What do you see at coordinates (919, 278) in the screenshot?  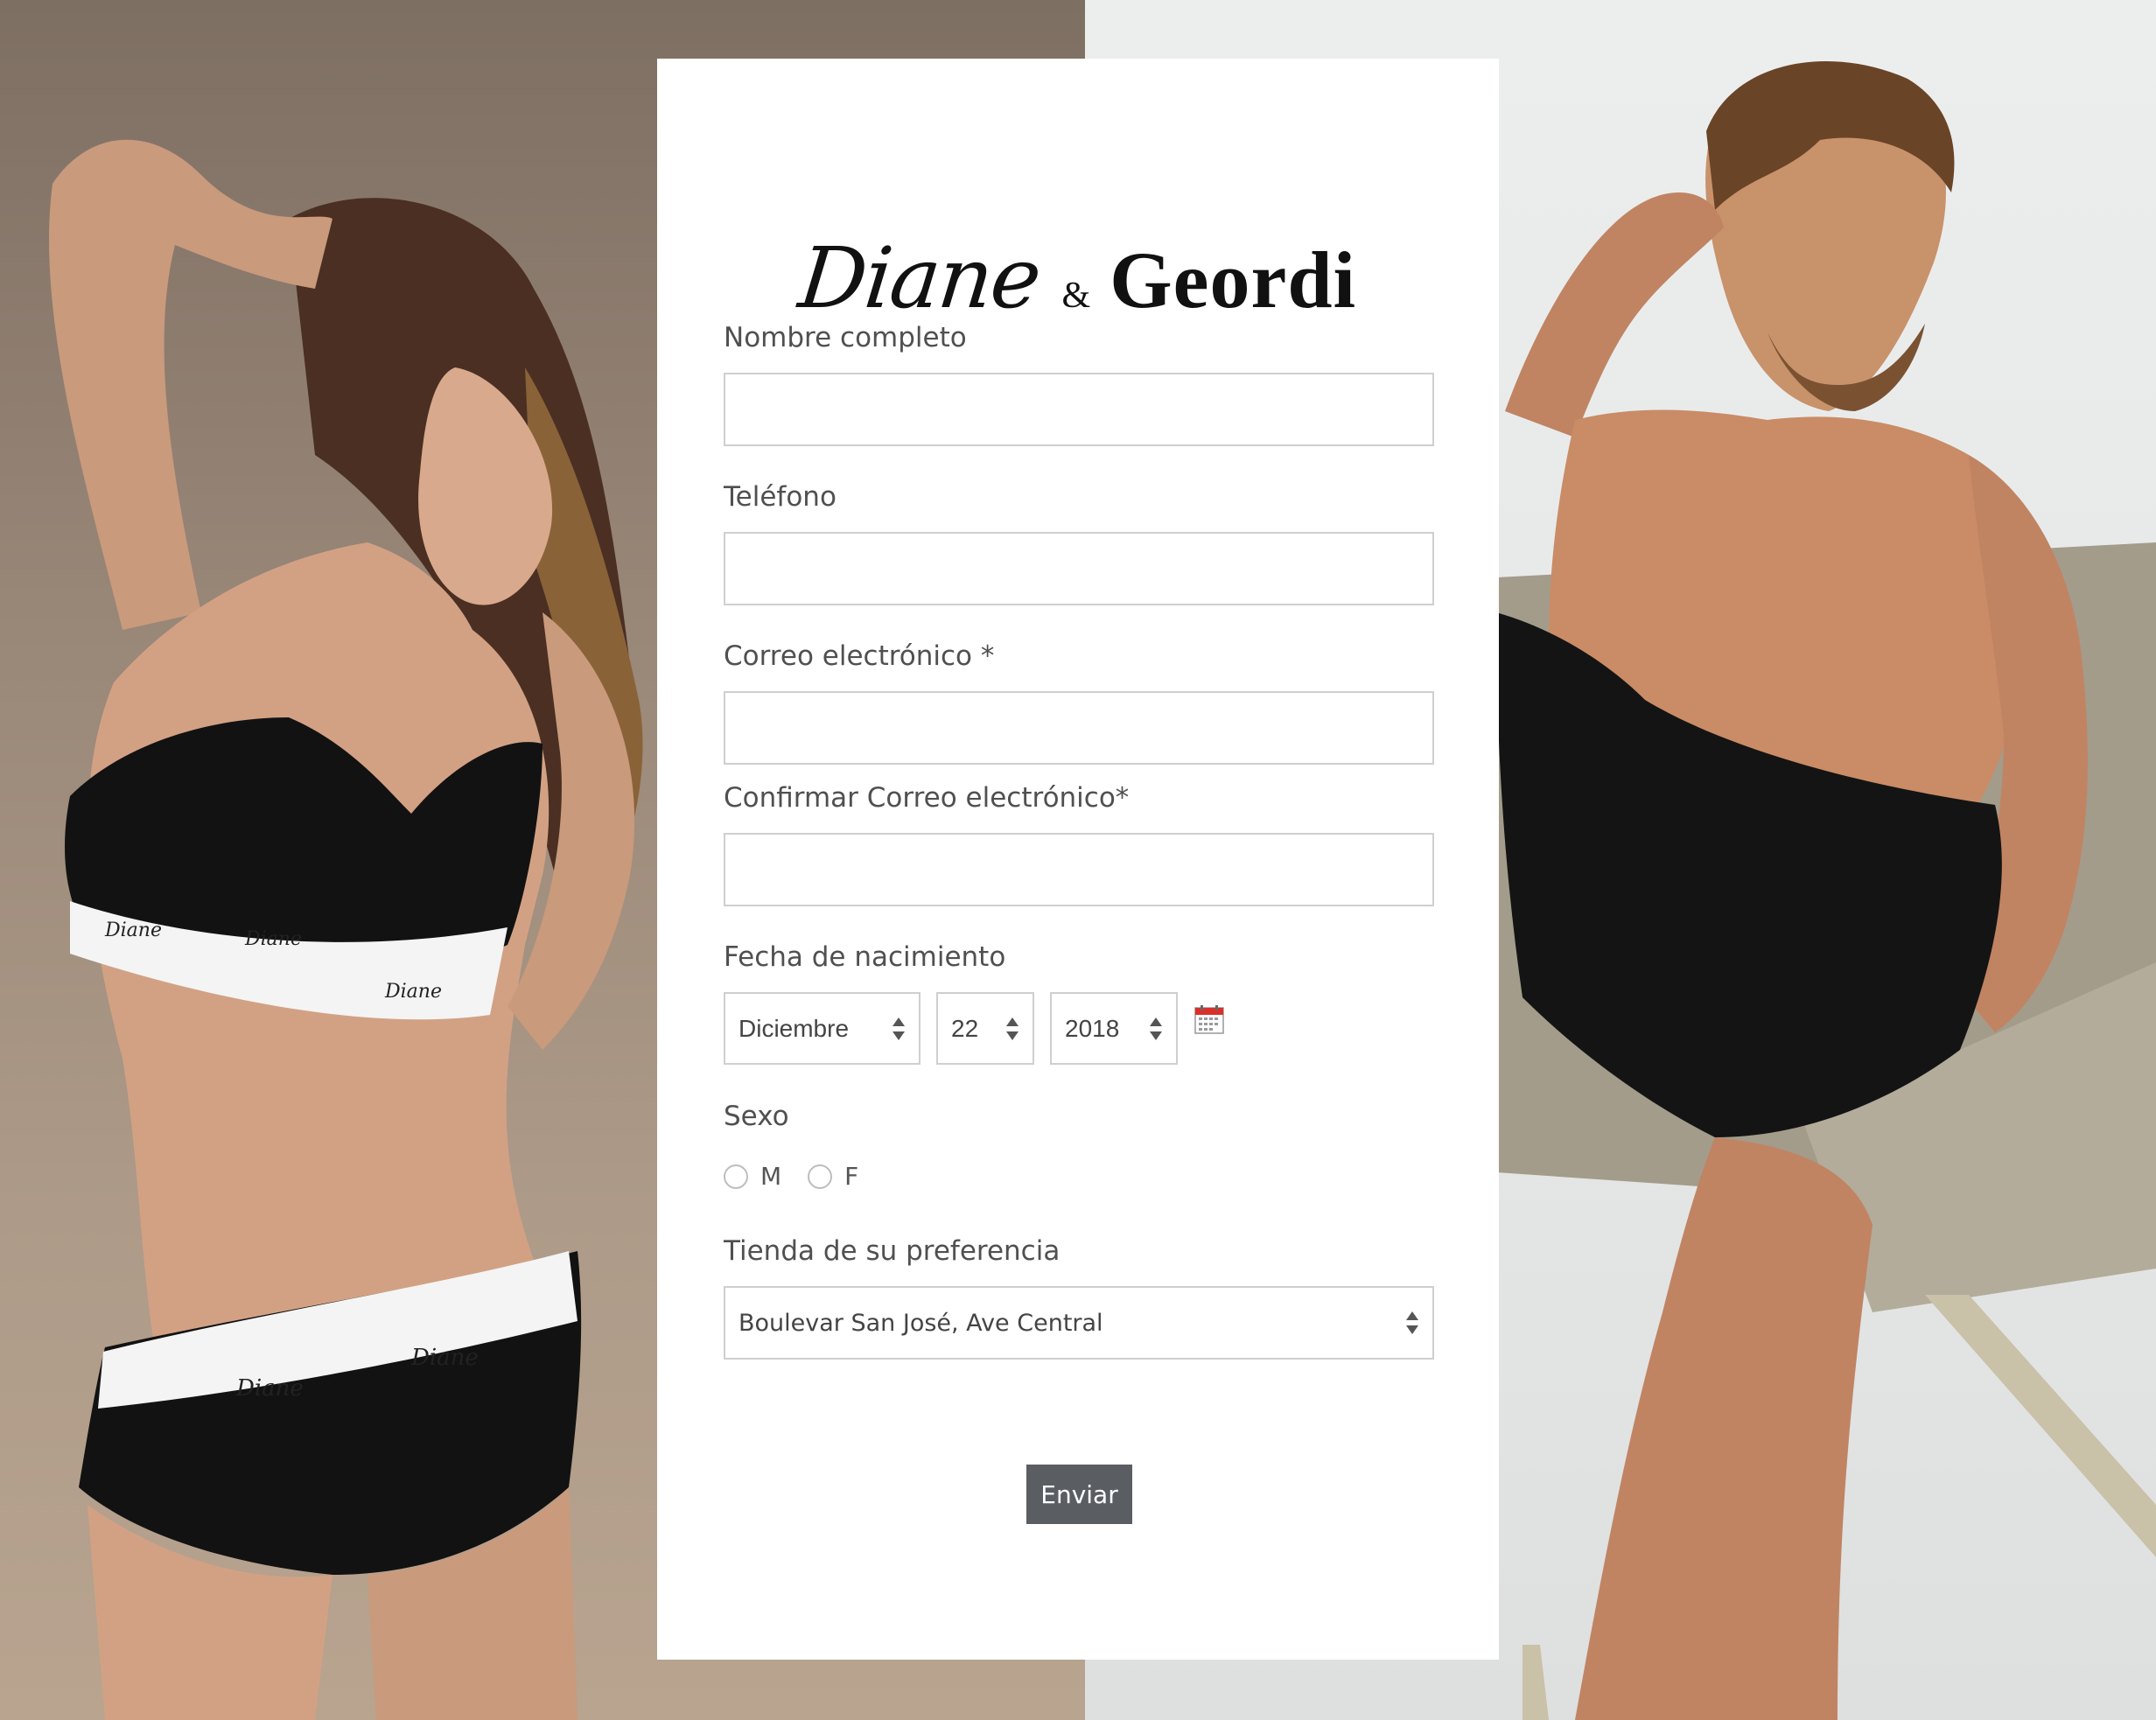 I see `logo-diane-text: Diane` at bounding box center [919, 278].